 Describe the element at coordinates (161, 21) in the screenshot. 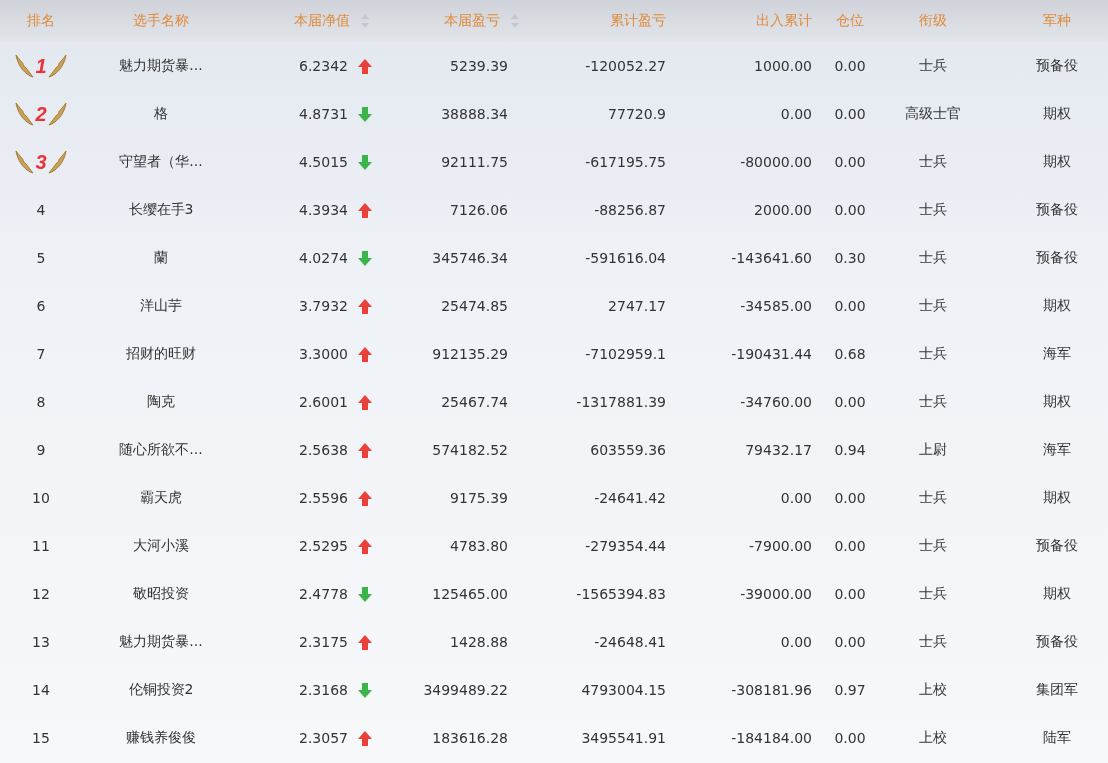

I see `column-header: 选手名称` at that location.